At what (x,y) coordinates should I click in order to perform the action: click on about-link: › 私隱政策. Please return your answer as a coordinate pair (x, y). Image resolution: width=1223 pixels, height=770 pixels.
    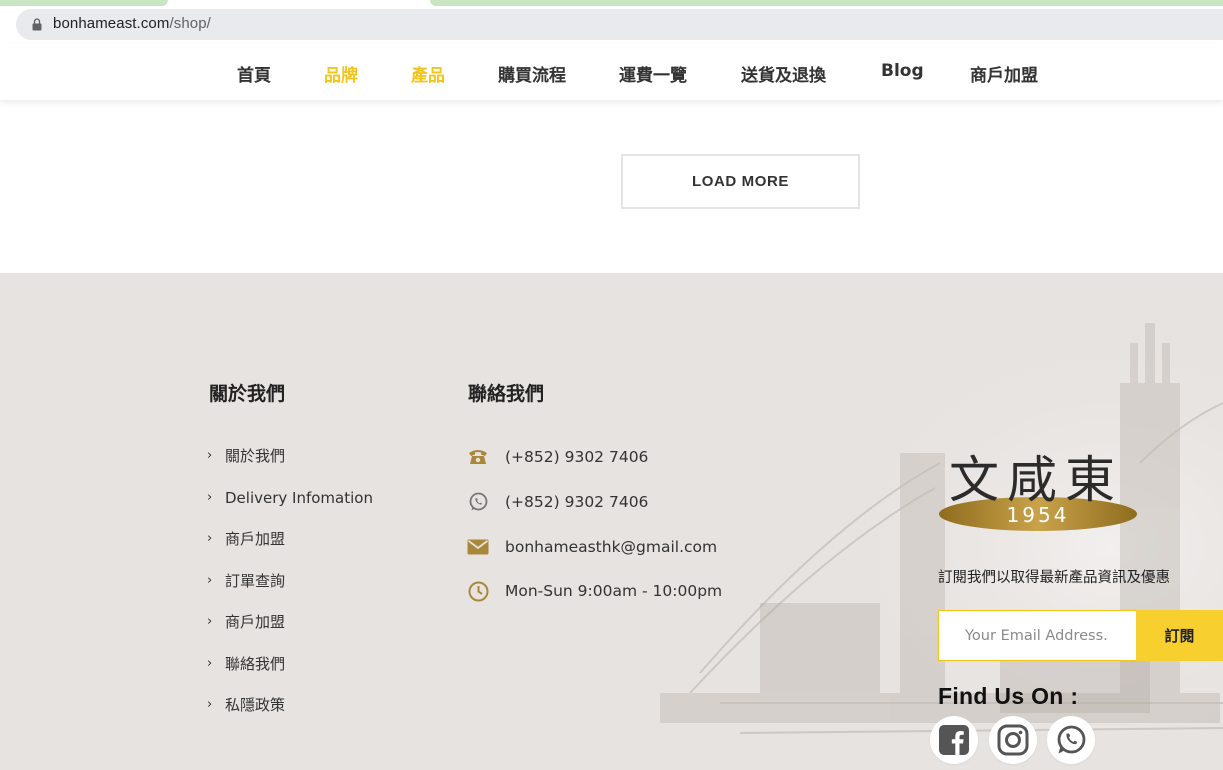
    Looking at the image, I should click on (290, 716).